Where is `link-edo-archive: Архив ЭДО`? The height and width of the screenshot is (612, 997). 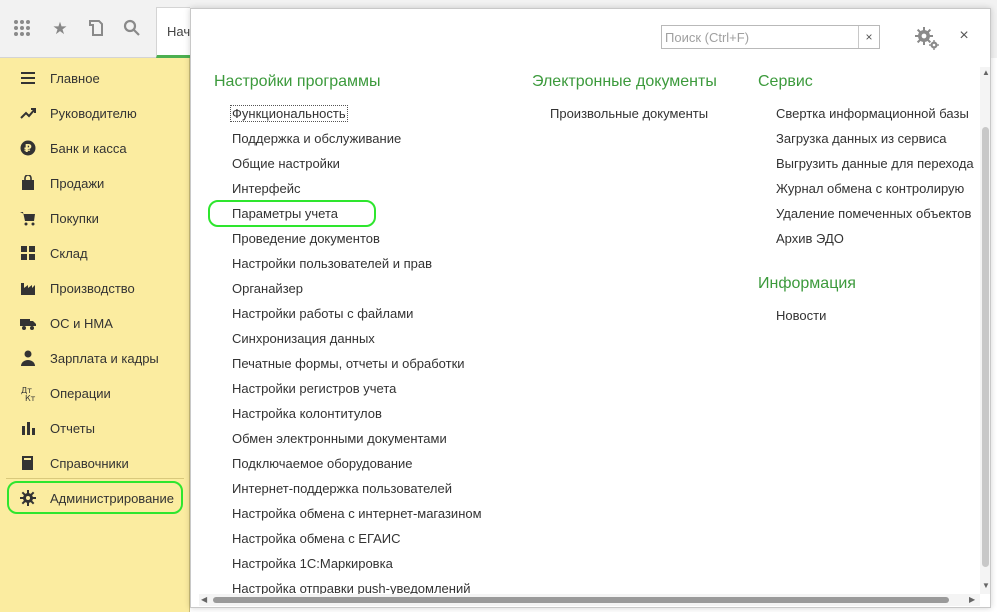 link-edo-archive: Архив ЭДО is located at coordinates (810, 238).